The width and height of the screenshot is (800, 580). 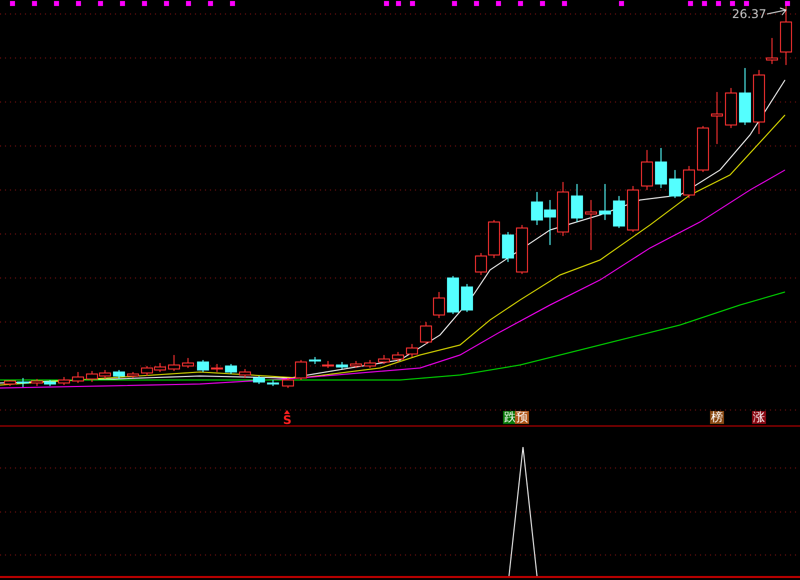 I want to click on price-label: 26.37, so click(x=749, y=14).